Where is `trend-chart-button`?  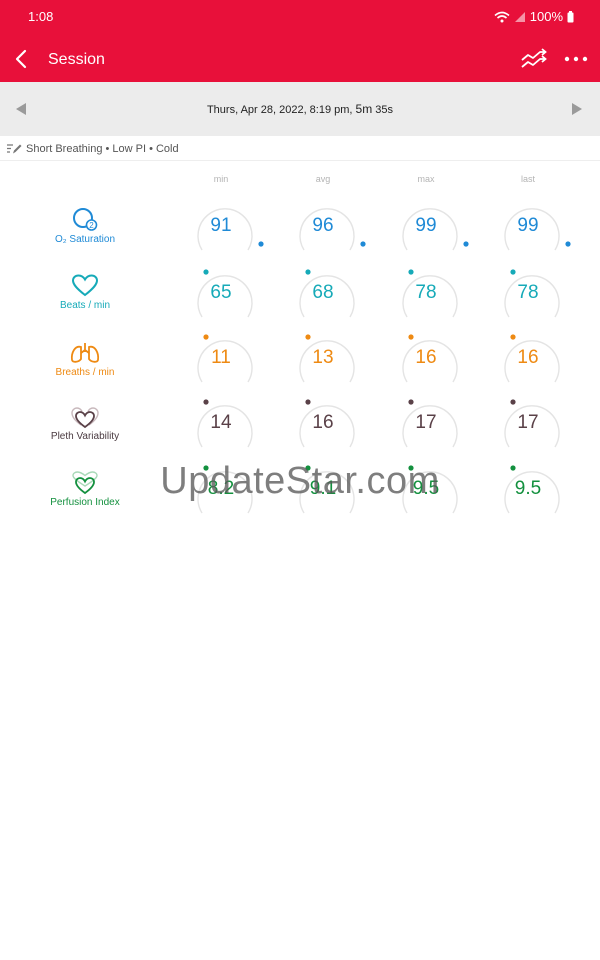 trend-chart-button is located at coordinates (534, 59).